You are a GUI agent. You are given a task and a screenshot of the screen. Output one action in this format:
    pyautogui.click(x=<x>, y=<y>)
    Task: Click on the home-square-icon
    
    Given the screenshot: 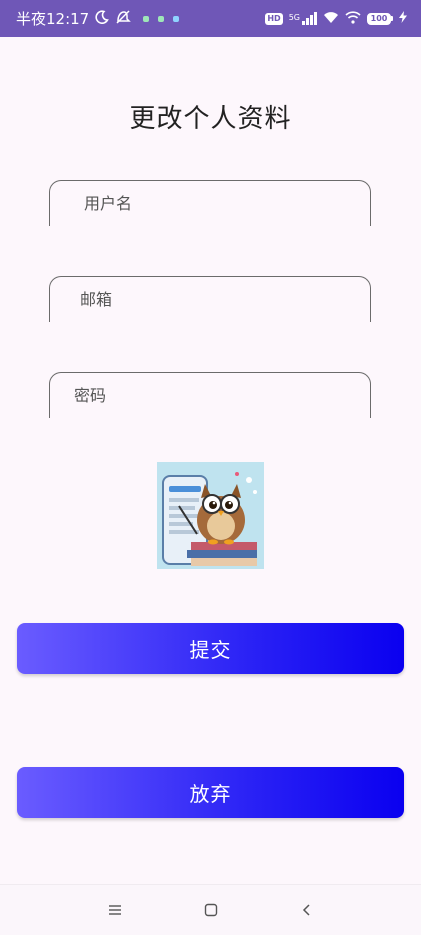 What is the action you would take?
    pyautogui.click(x=211, y=910)
    